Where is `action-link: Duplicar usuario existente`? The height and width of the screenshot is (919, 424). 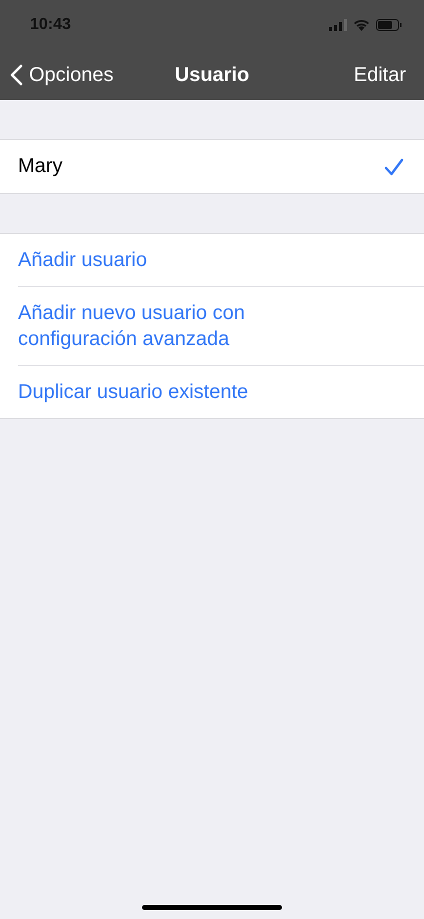 action-link: Duplicar usuario existente is located at coordinates (133, 392).